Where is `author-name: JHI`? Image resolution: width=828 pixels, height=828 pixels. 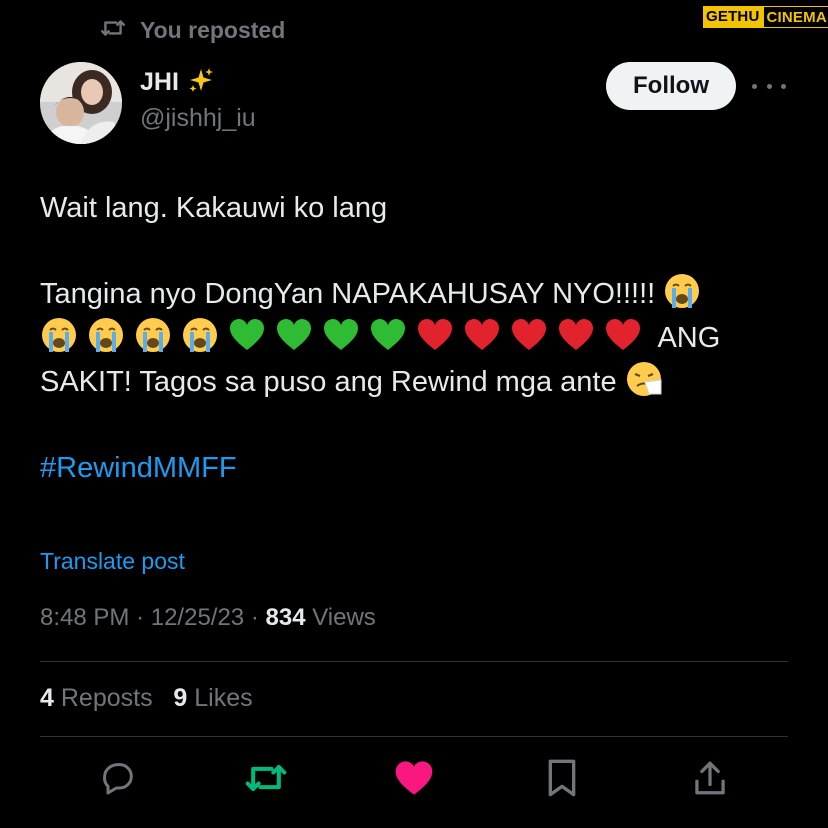 author-name: JHI is located at coordinates (159, 82).